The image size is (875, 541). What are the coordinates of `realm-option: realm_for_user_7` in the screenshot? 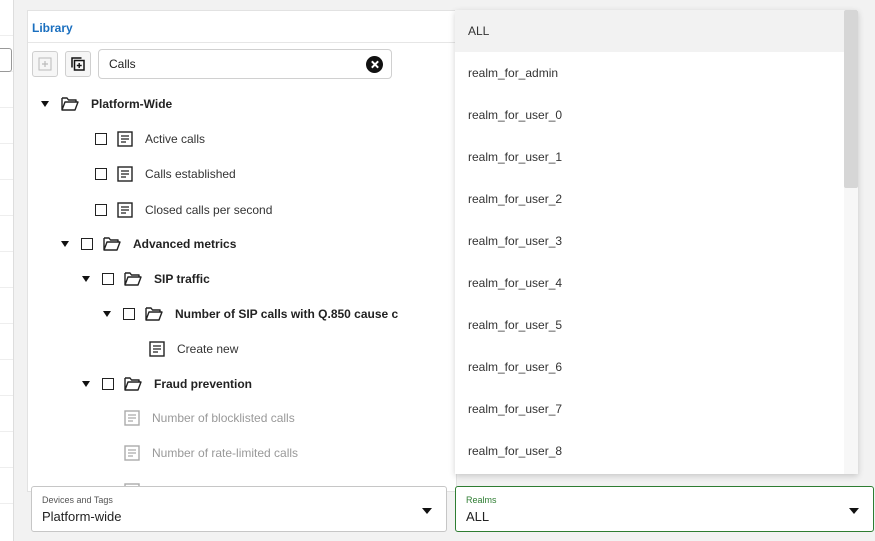 It's located at (656, 409).